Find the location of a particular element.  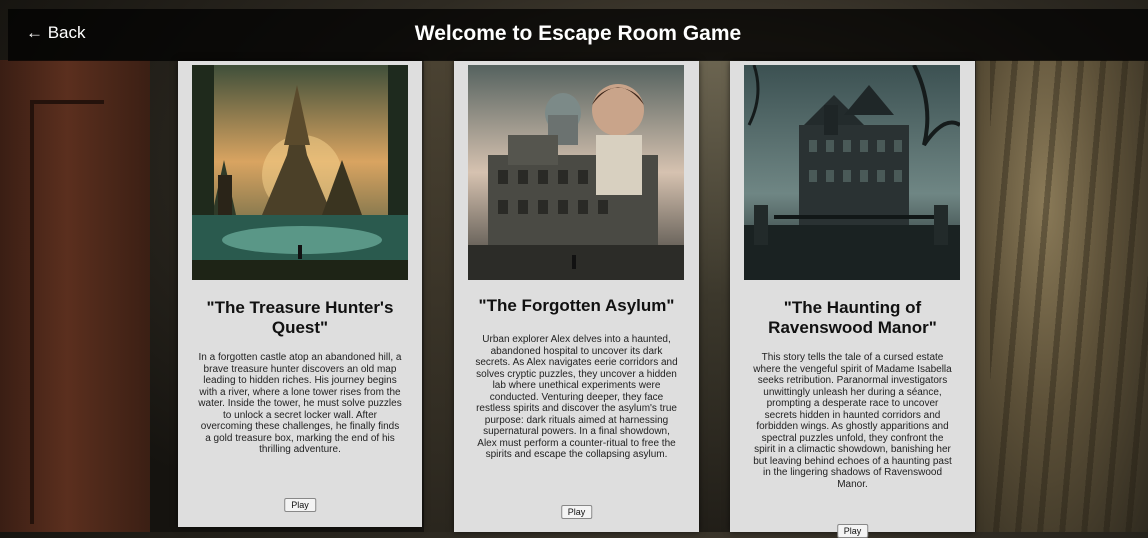

card-image-asylum-art is located at coordinates (576, 172).